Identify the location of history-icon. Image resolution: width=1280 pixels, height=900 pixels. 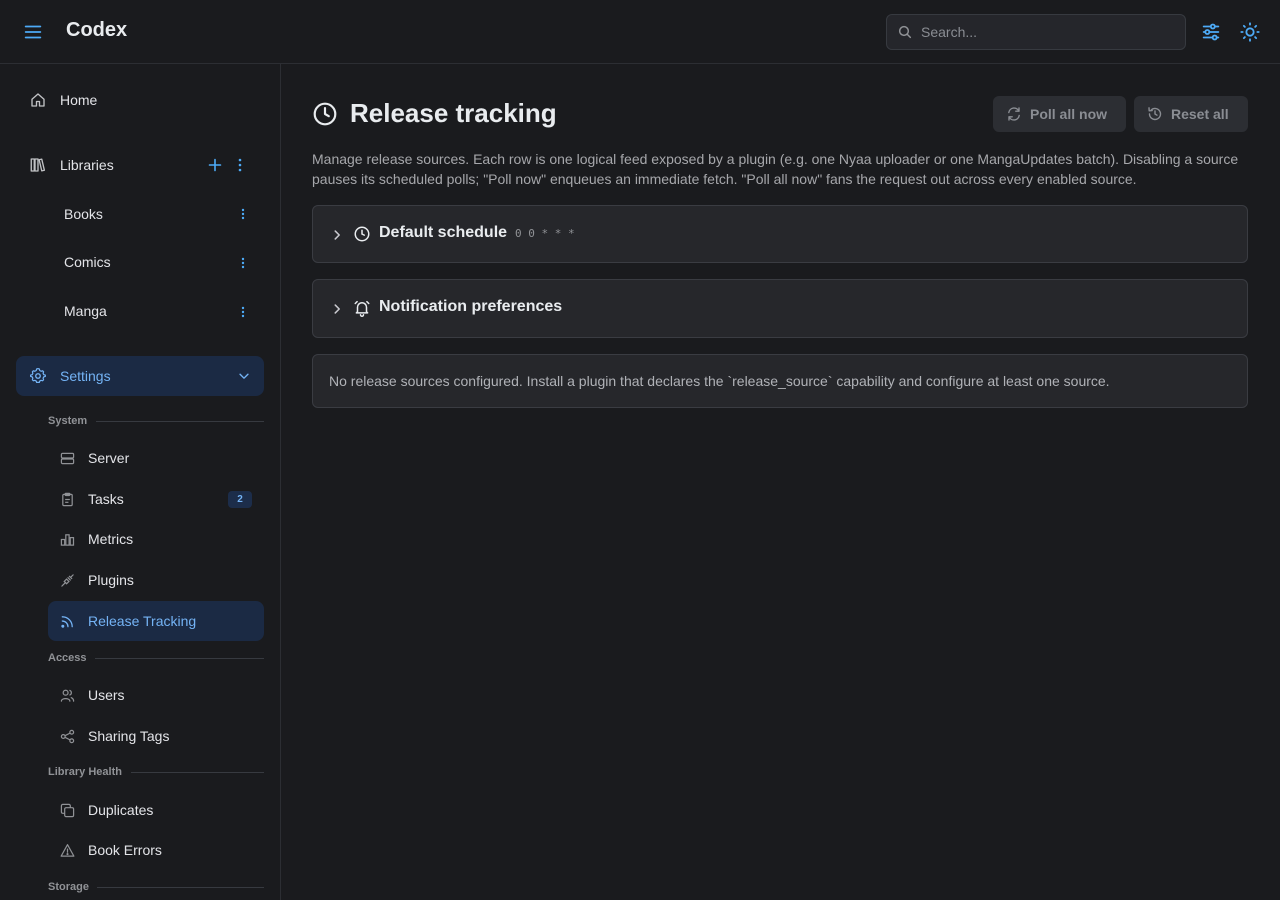
(1155, 114).